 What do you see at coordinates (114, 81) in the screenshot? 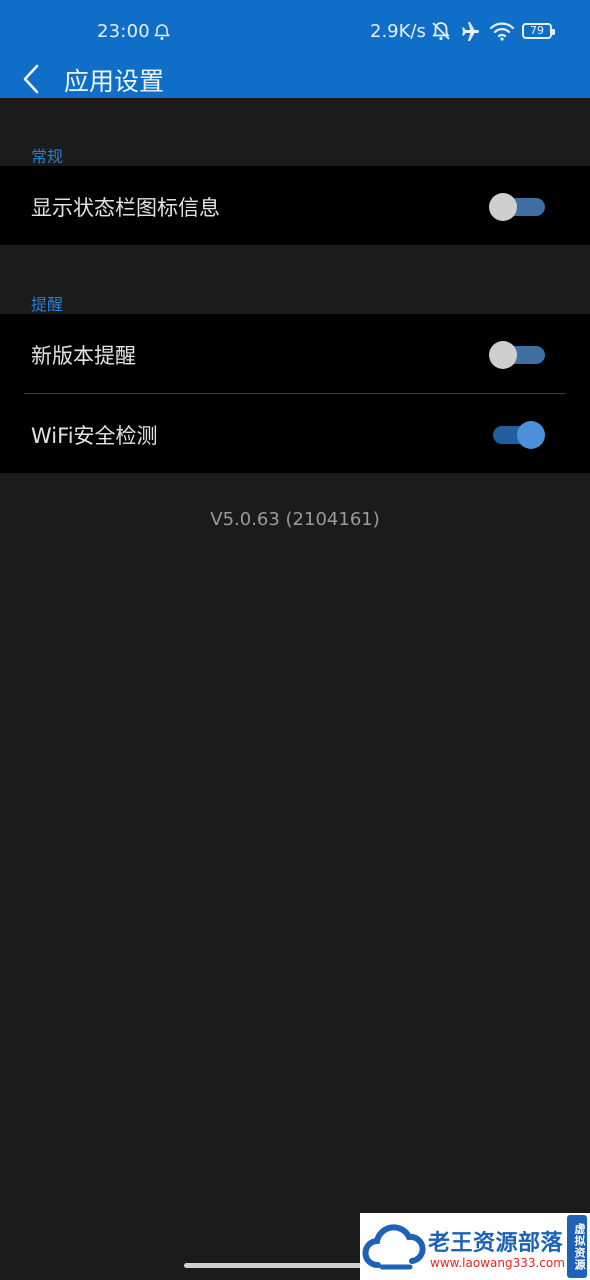
I see `page-title: 应用设置` at bounding box center [114, 81].